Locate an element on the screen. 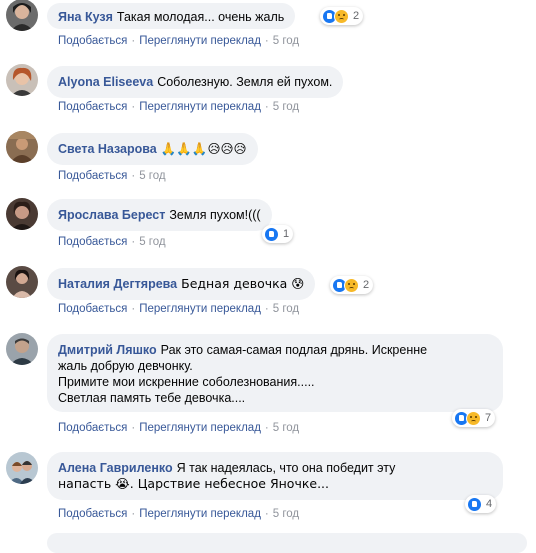 This screenshot has width=536, height=553. comment-author: Наталия Дегтярева is located at coordinates (117, 284).